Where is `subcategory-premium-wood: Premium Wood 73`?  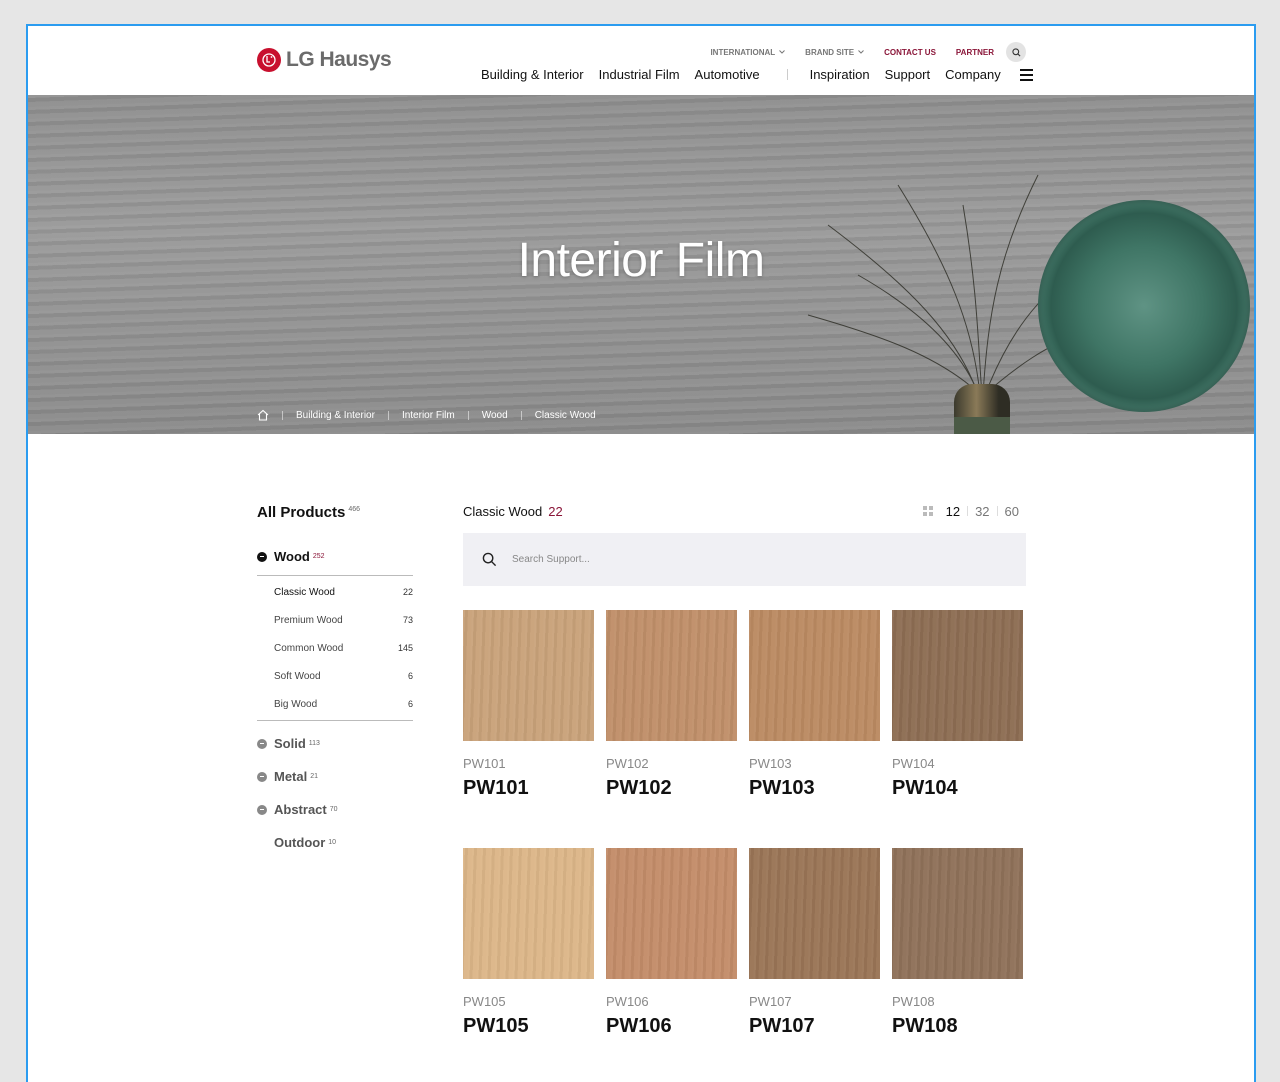
subcategory-premium-wood: Premium Wood 73 is located at coordinates (335, 620).